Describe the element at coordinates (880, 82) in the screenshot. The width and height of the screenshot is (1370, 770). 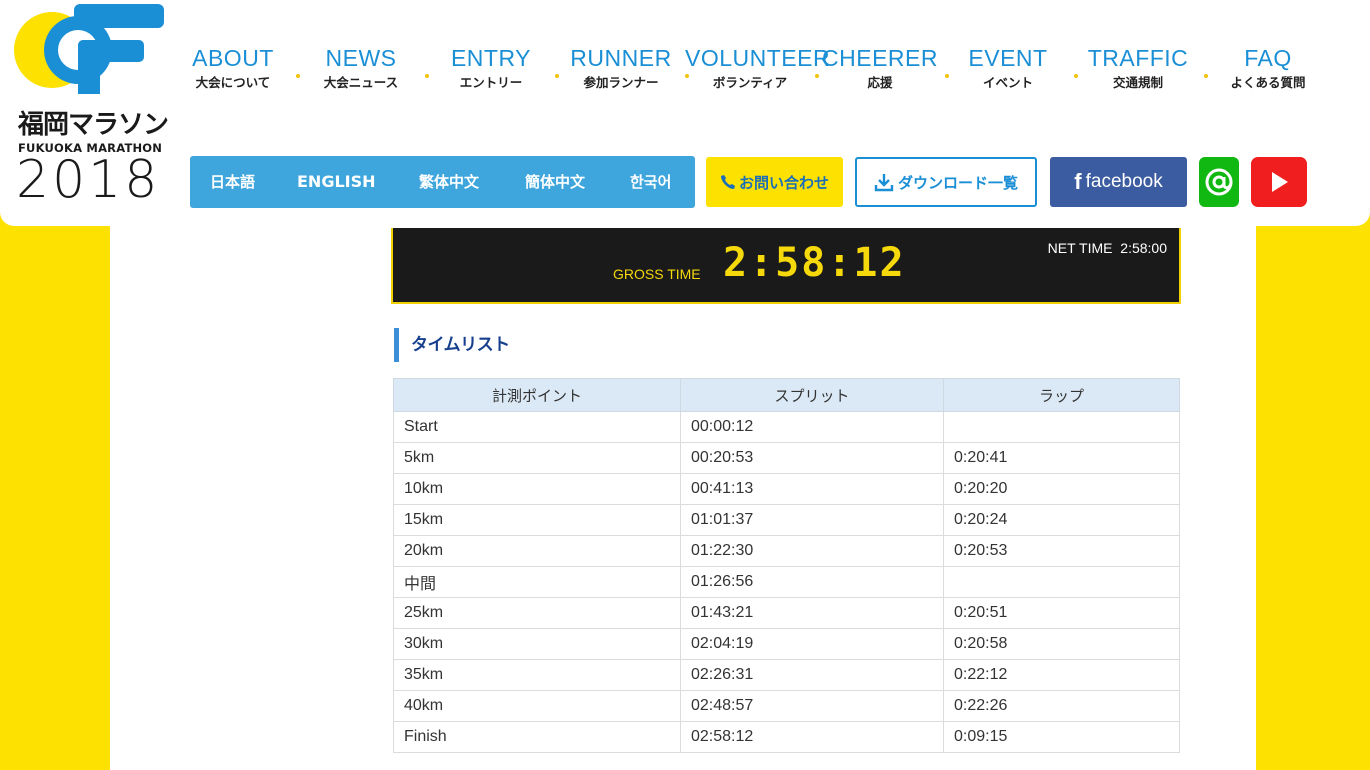
I see `nav-label-jp: 応援` at that location.